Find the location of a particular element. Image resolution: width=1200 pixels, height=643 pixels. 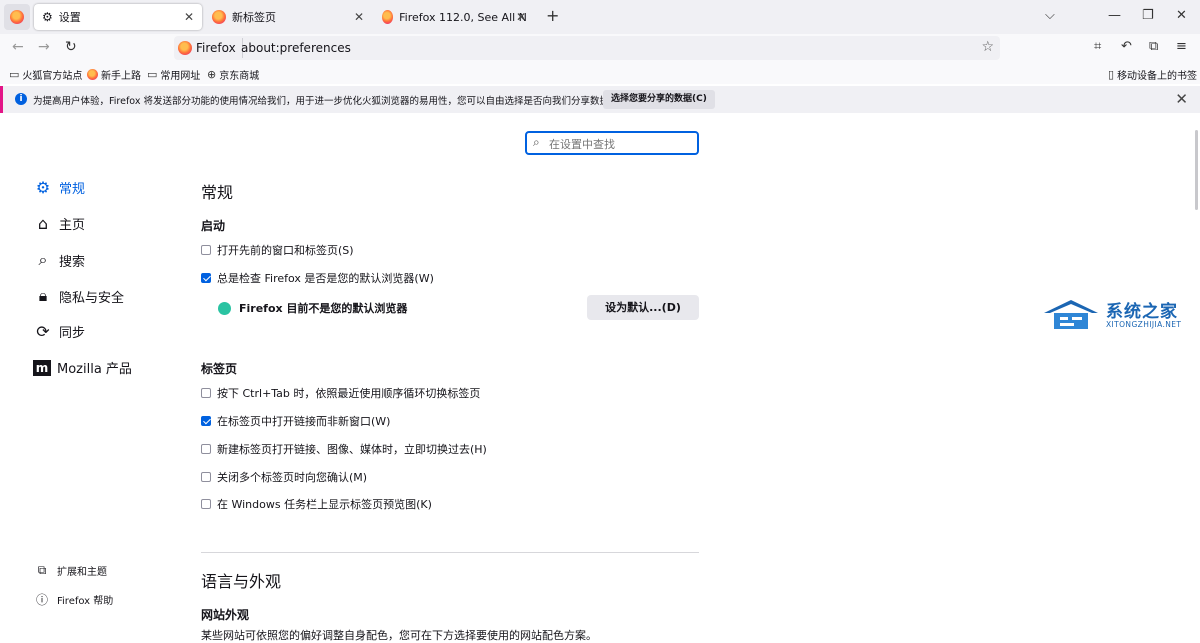

sidebar-item-label: Mozilla 产品 is located at coordinates (94, 369).